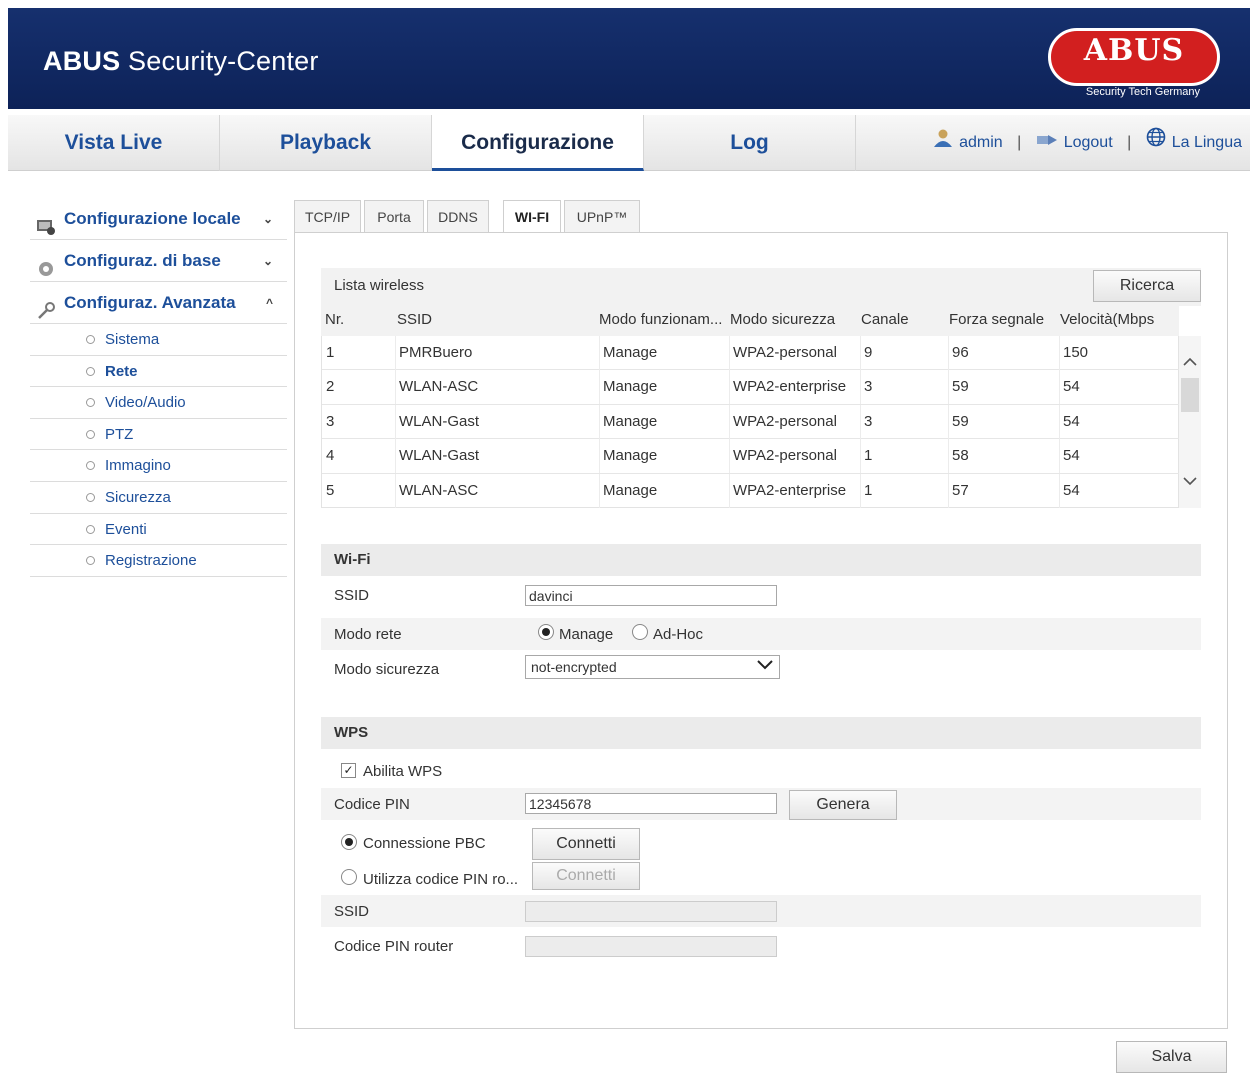 This screenshot has width=1254, height=1073. What do you see at coordinates (158, 561) in the screenshot?
I see `sidebar-item-registrazione: Registrazione` at bounding box center [158, 561].